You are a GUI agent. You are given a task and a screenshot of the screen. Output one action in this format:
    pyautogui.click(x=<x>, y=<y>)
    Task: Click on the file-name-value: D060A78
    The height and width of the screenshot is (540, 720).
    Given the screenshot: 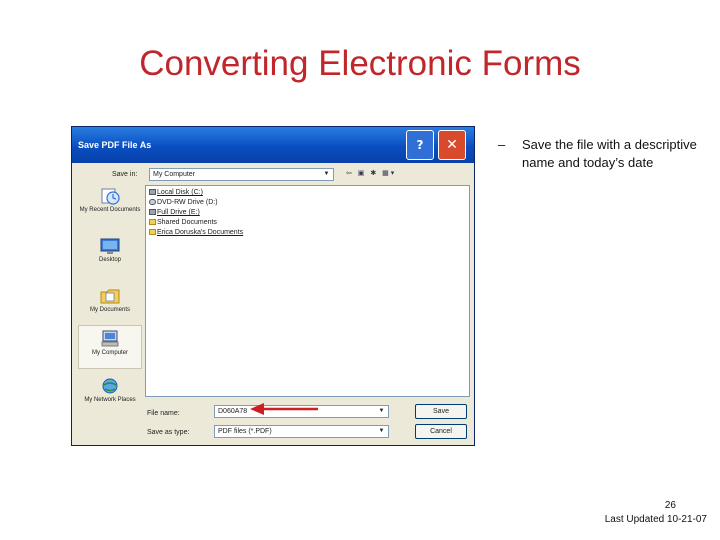 What is the action you would take?
    pyautogui.click(x=233, y=411)
    